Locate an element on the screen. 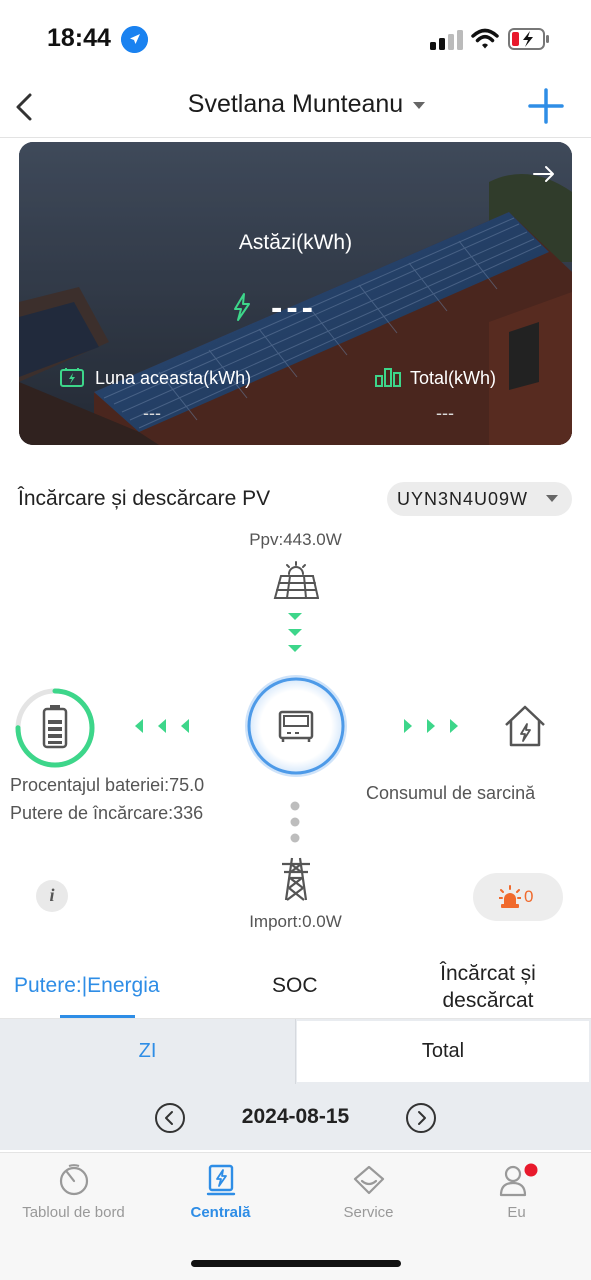 This screenshot has height=1280, width=591. bar-chart-icon is located at coordinates (388, 377).